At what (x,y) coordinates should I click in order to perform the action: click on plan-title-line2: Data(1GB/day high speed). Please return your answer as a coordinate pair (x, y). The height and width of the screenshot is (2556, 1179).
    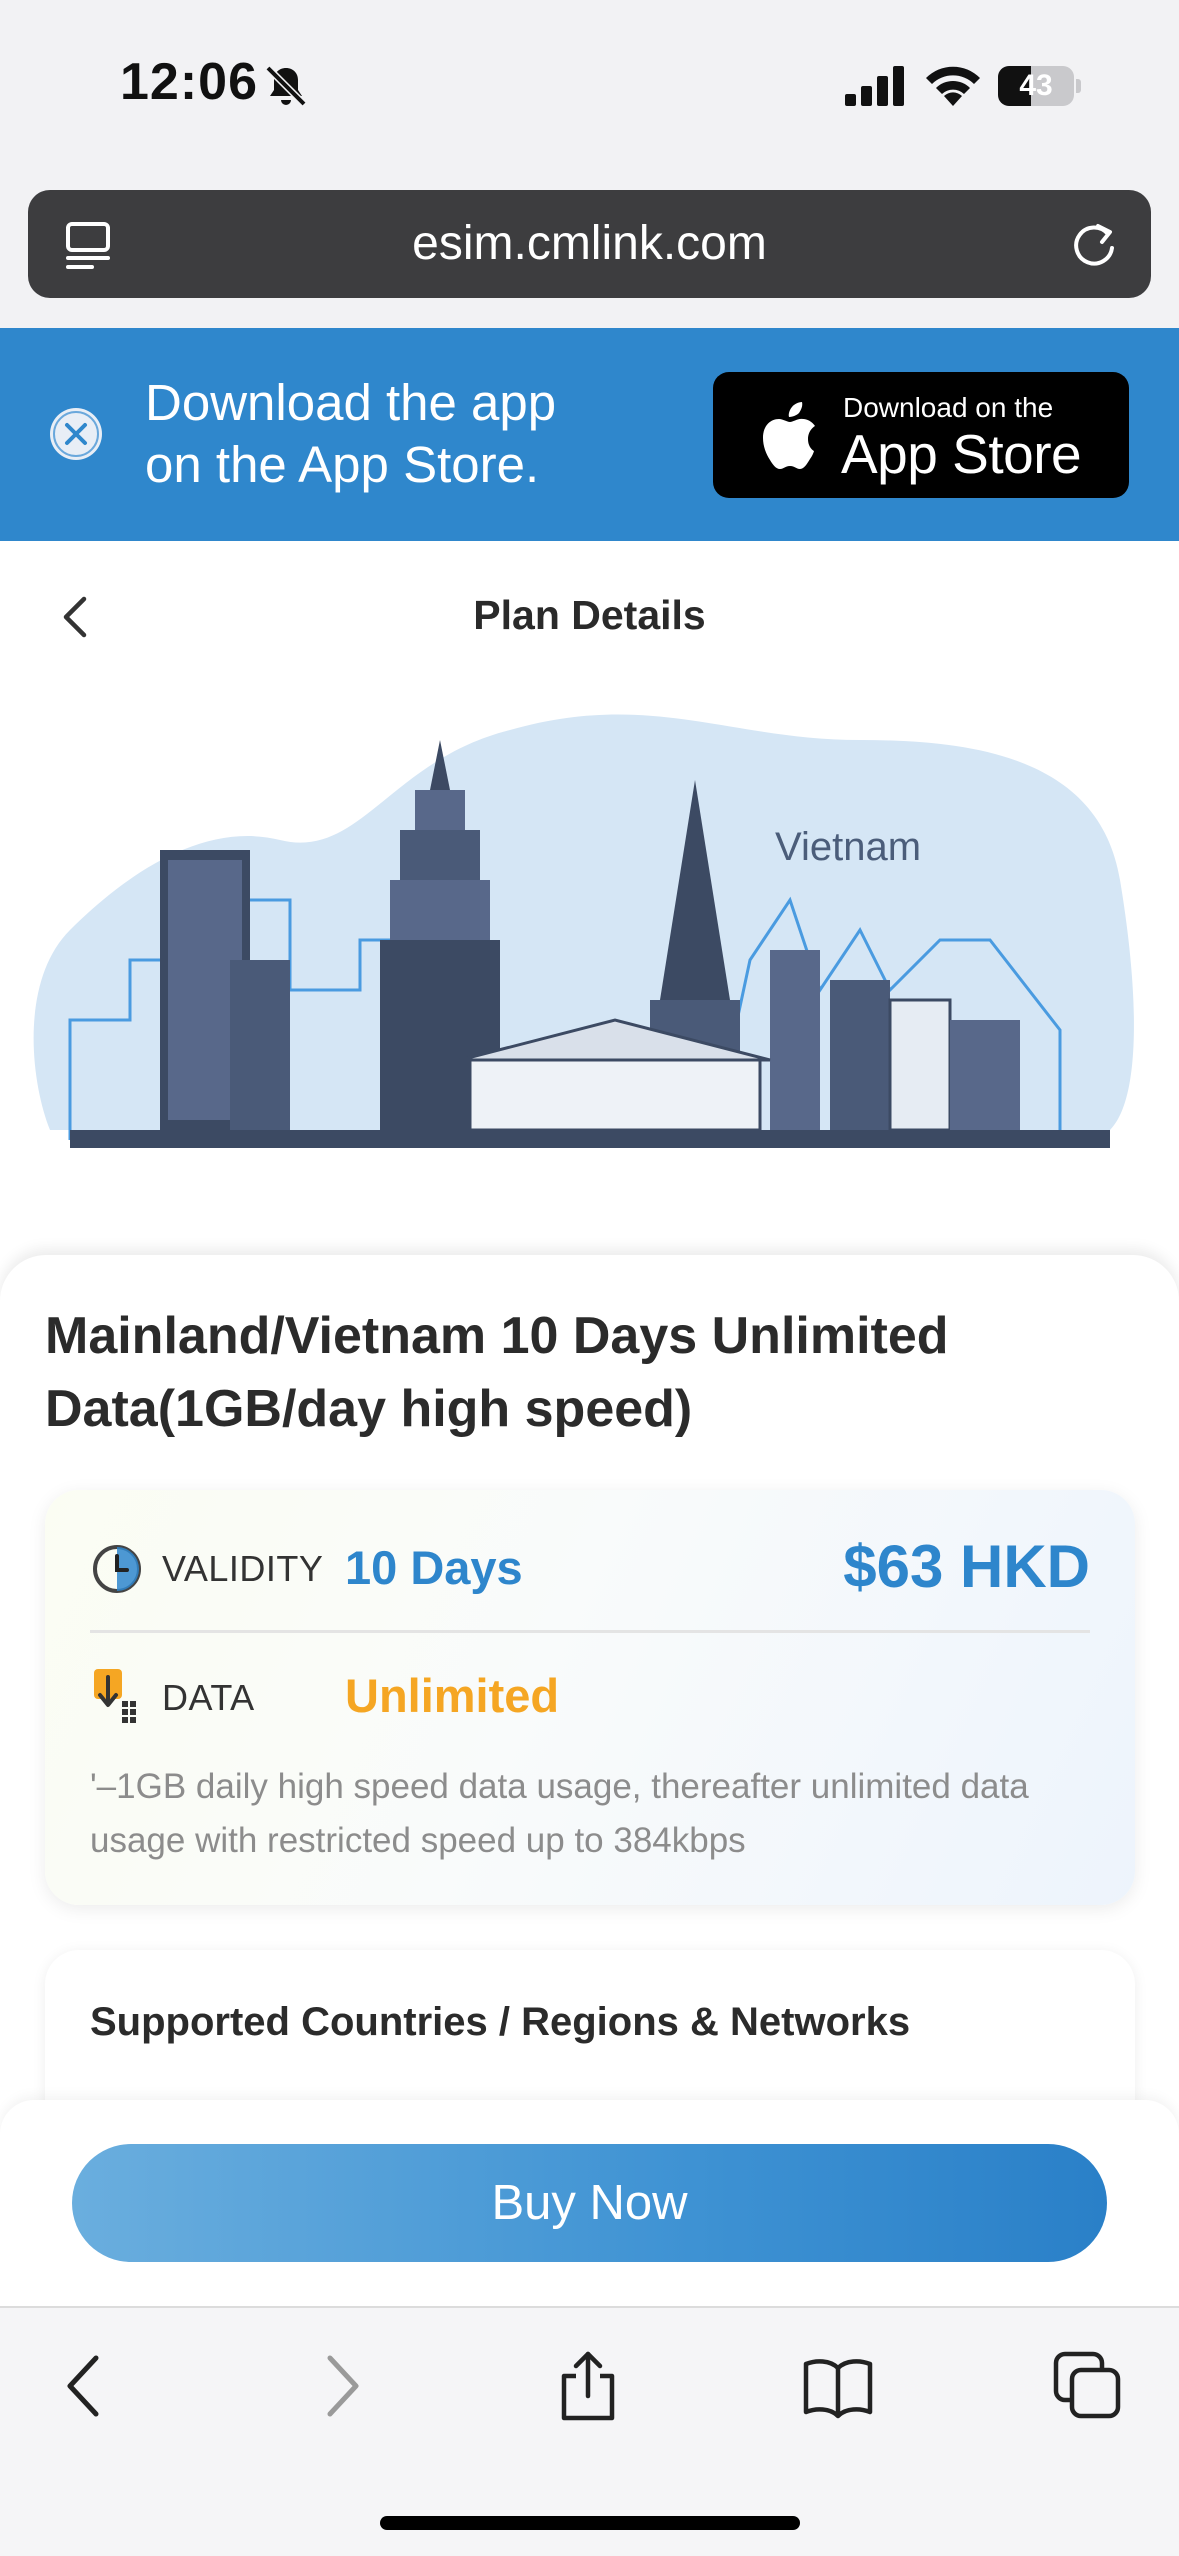
    Looking at the image, I should click on (369, 1409).